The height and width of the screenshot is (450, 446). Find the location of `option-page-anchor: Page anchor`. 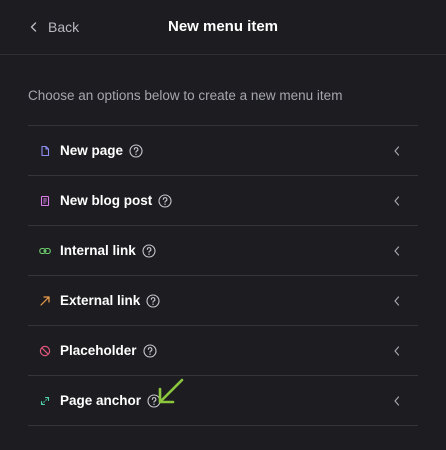

option-page-anchor: Page anchor is located at coordinates (223, 401).